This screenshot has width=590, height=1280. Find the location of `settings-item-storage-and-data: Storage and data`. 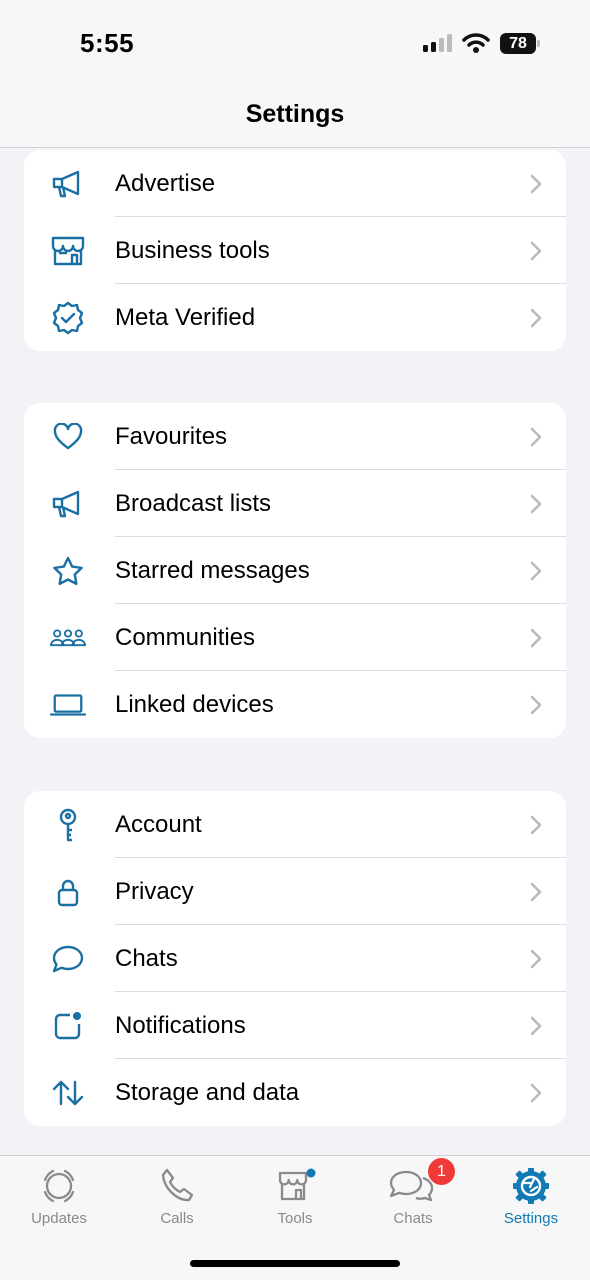

settings-item-storage-and-data: Storage and data is located at coordinates (295, 1092).